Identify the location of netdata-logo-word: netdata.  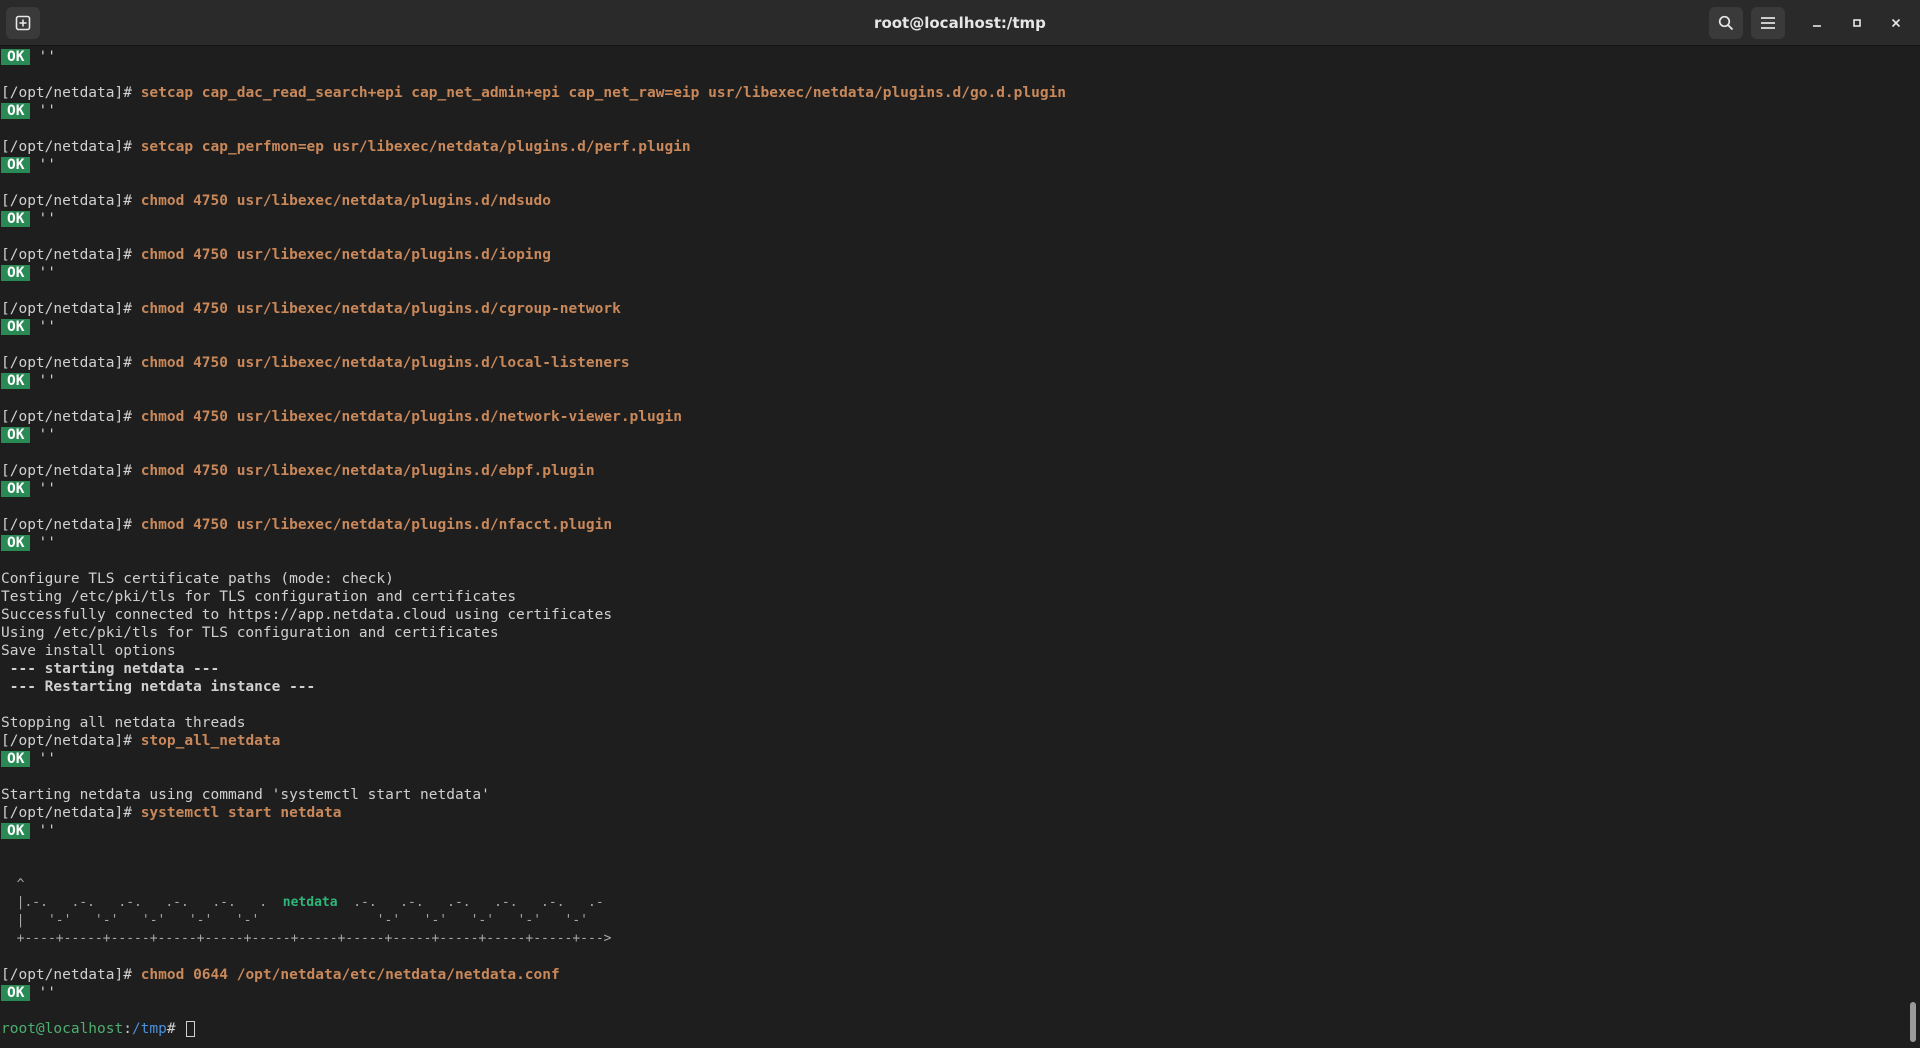
(310, 902).